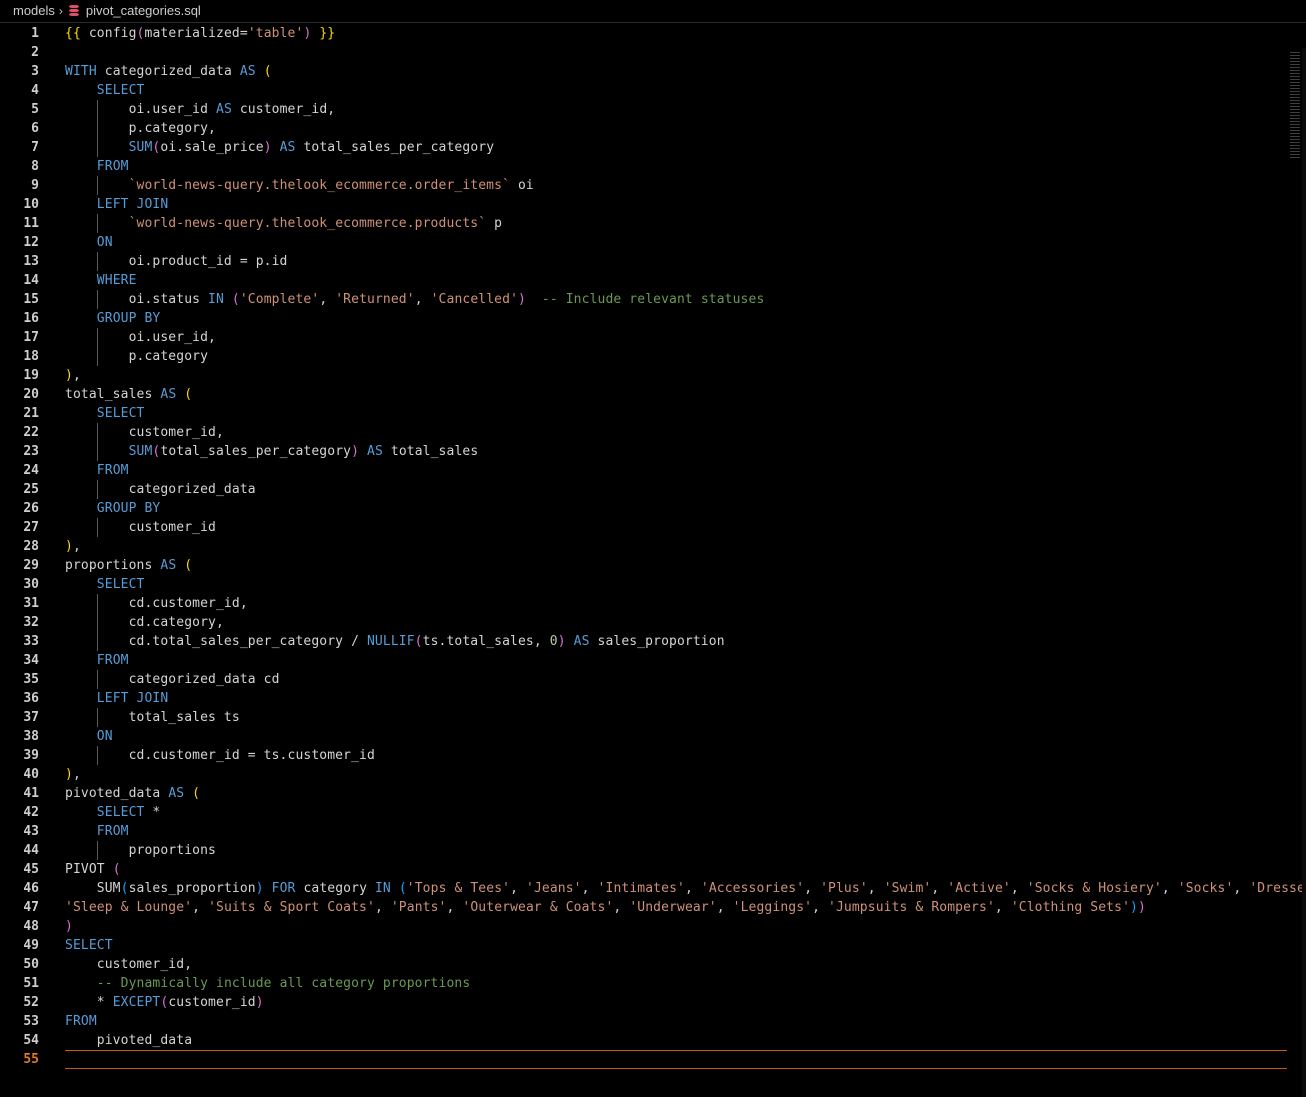 Image resolution: width=1306 pixels, height=1097 pixels. What do you see at coordinates (104, 736) in the screenshot?
I see `code-text: ON` at bounding box center [104, 736].